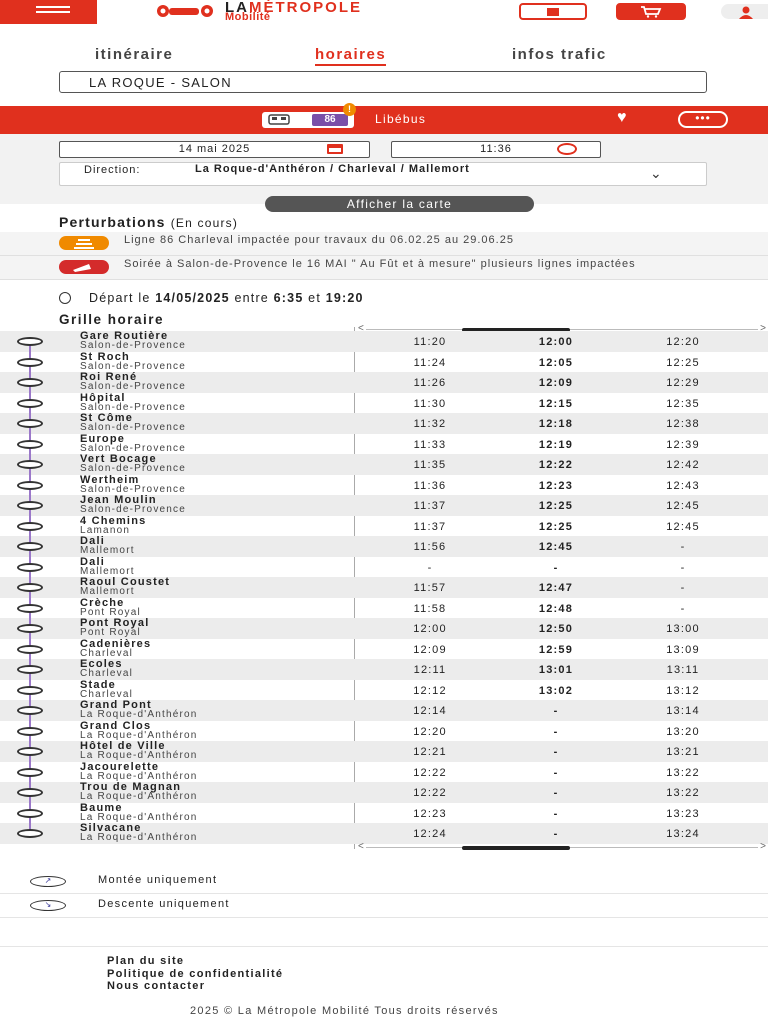 Image resolution: width=768 pixels, height=1024 pixels. Describe the element at coordinates (384, 587) in the screenshot. I see `table-row: Raoul Coustet Mallemort 11:57 12:47-` at that location.